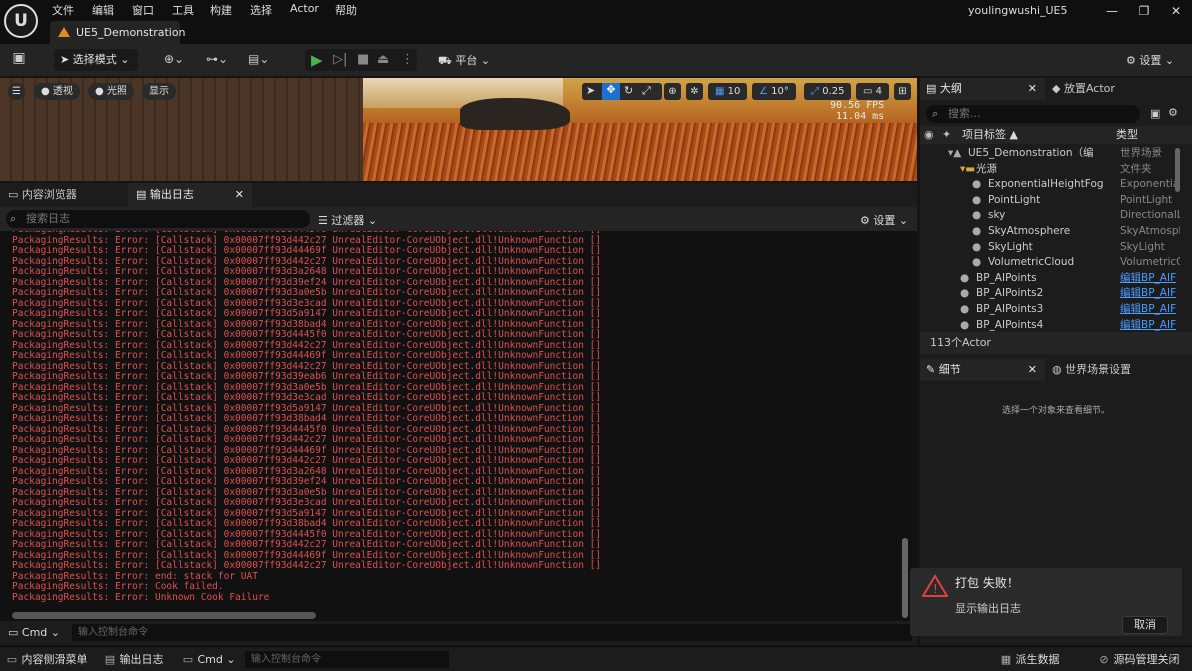  Describe the element at coordinates (346, 10) in the screenshot. I see `menu-help: 帮助` at that location.